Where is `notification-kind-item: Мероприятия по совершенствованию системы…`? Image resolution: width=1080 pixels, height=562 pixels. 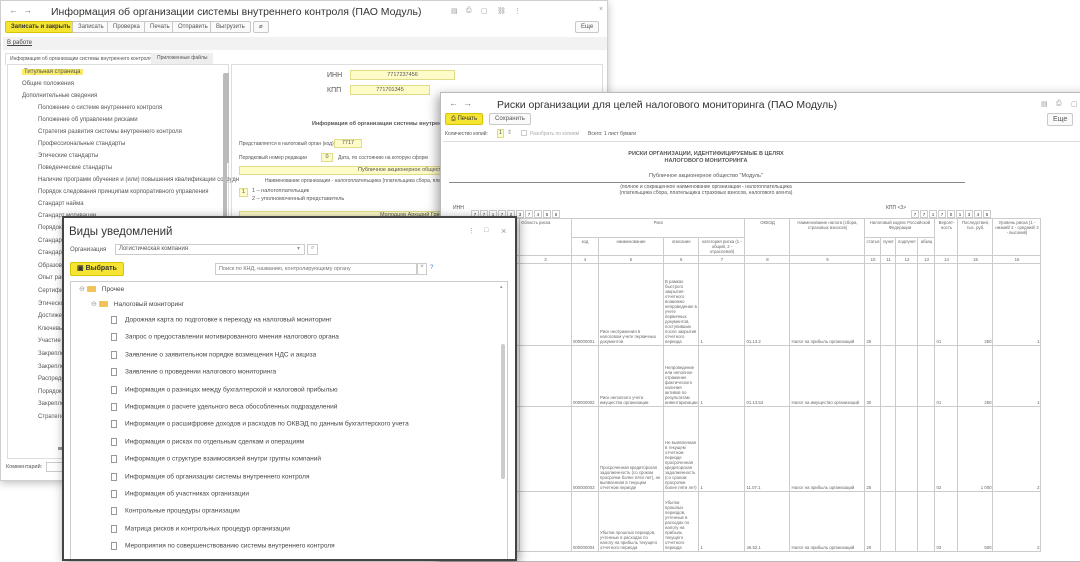
notification-kind-item: Мероприятия по совершенствованию системы… is located at coordinates (223, 546).